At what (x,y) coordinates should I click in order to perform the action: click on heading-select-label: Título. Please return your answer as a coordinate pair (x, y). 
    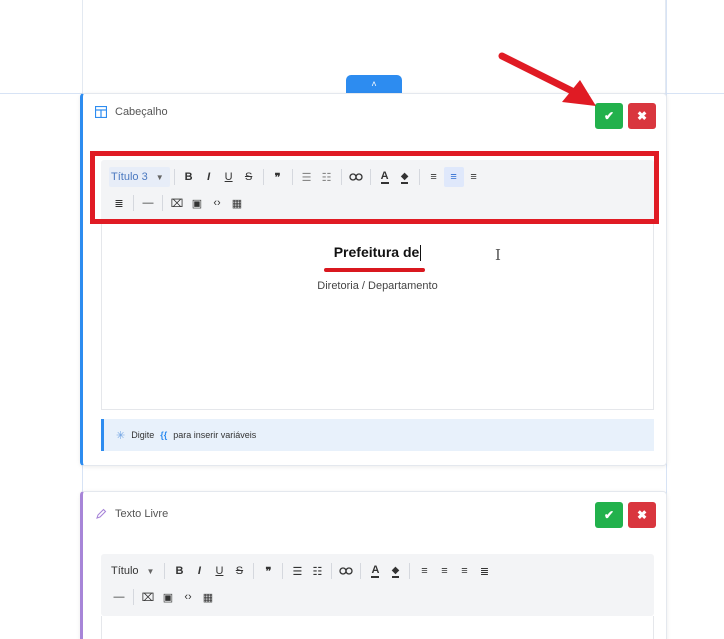
    Looking at the image, I should click on (125, 571).